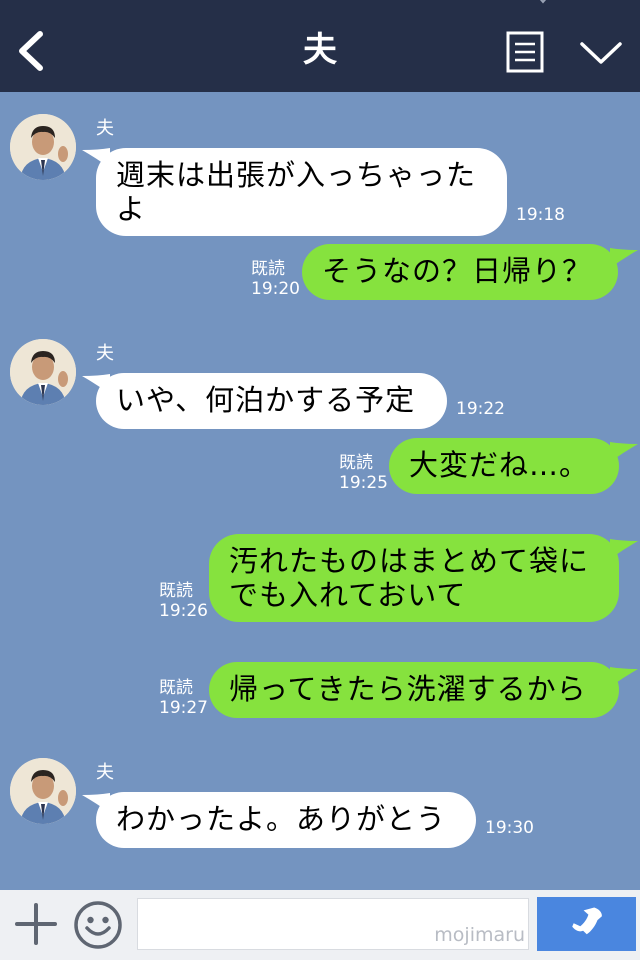 This screenshot has width=640, height=960. I want to click on smiley-icon, so click(98, 925).